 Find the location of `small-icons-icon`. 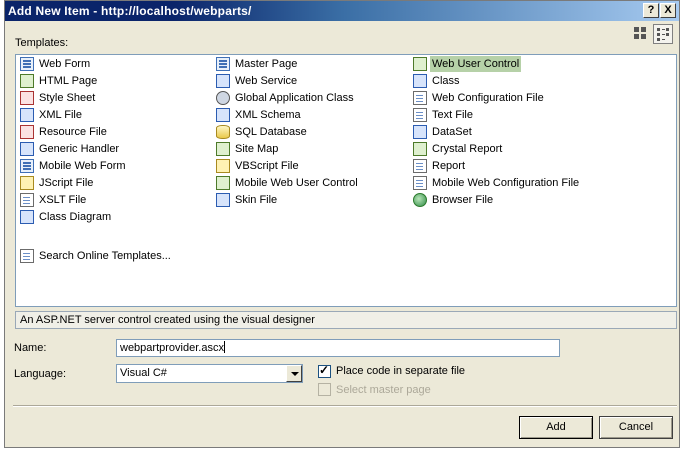

small-icons-icon is located at coordinates (663, 34).